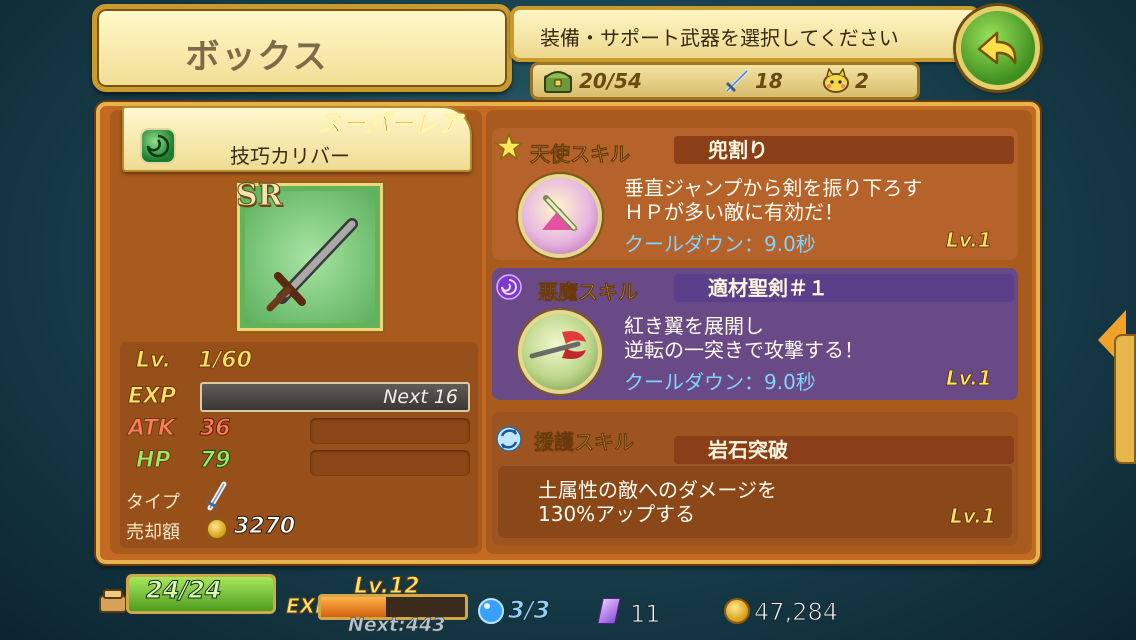 This screenshot has height=640, width=1136. Describe the element at coordinates (390, 463) in the screenshot. I see `hp-bonus-slot` at that location.